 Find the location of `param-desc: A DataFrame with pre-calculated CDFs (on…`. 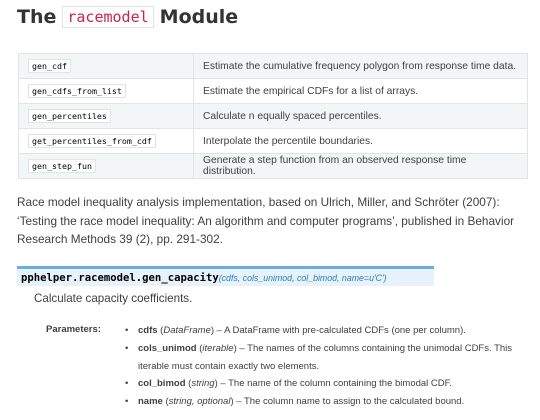

param-desc: A DataFrame with pre-calculated CDFs (on… is located at coordinates (345, 330).